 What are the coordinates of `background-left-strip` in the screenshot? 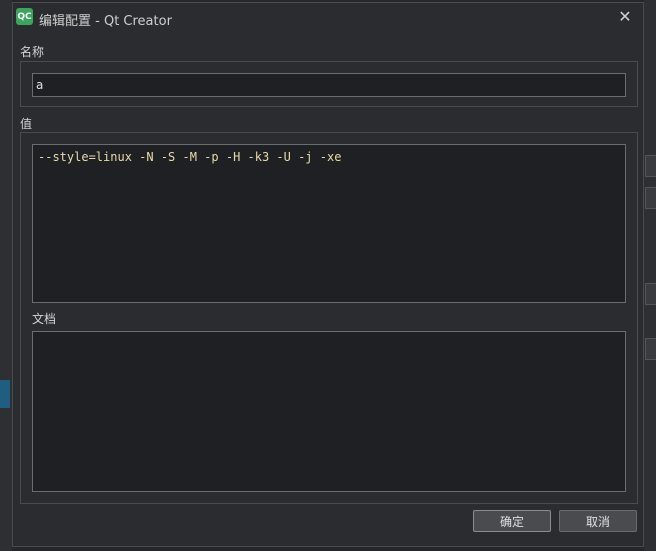 It's located at (6, 275).